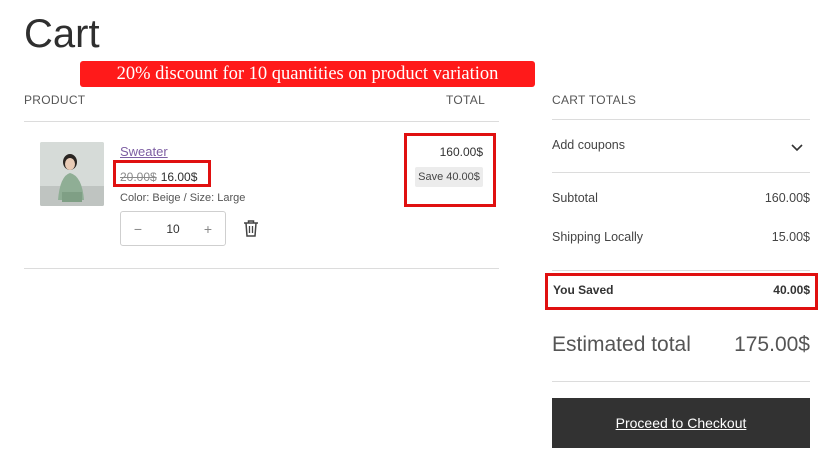 This screenshot has width=831, height=469. Describe the element at coordinates (450, 170) in the screenshot. I see `line-total-highlight-box` at that location.